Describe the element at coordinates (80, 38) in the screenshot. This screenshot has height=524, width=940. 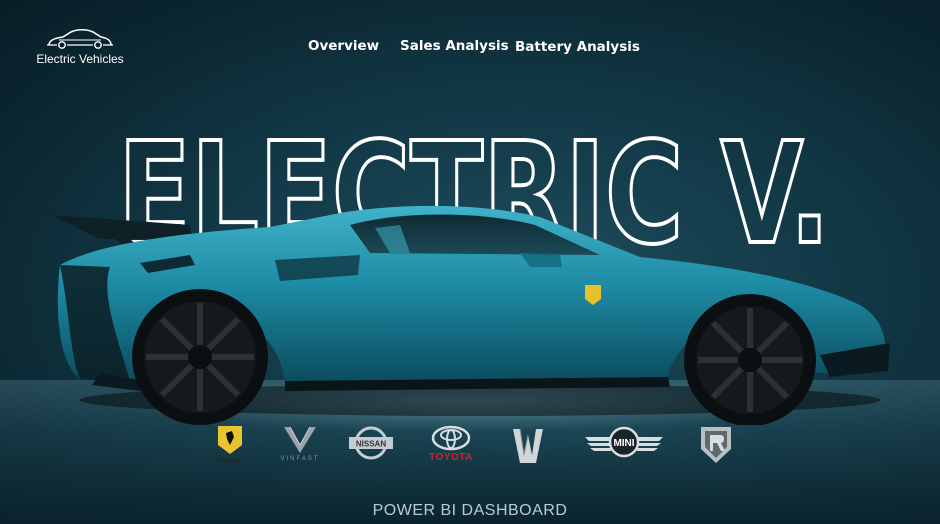
I see `car-outline-icon` at that location.